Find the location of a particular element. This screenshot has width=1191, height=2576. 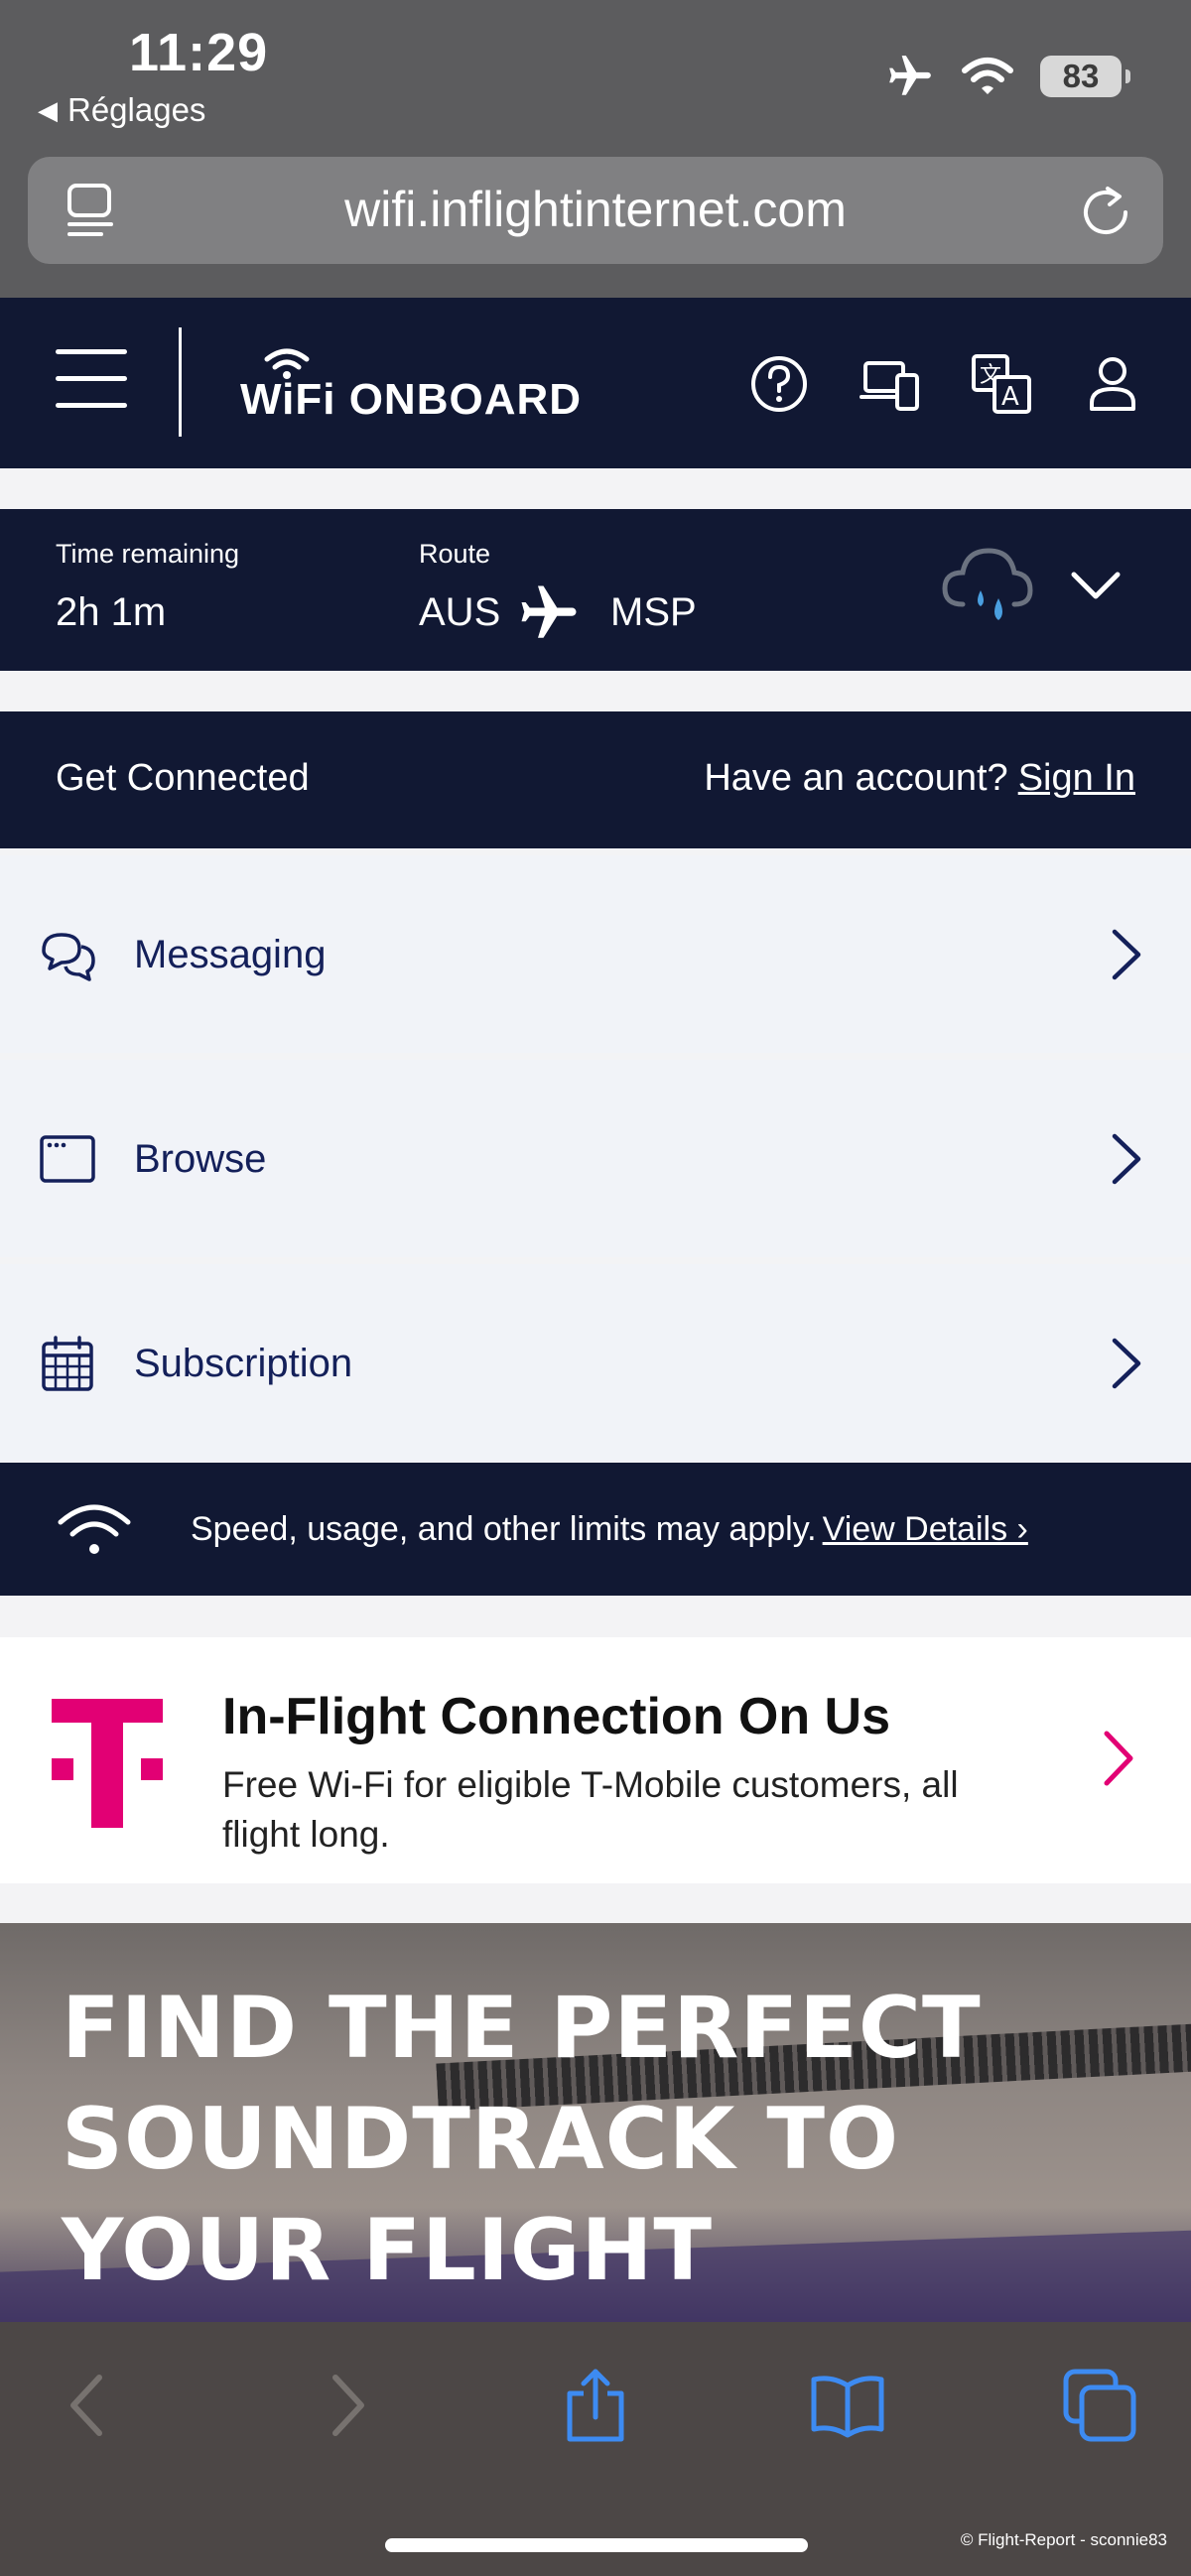

svg-text: A is located at coordinates (1010, 397).